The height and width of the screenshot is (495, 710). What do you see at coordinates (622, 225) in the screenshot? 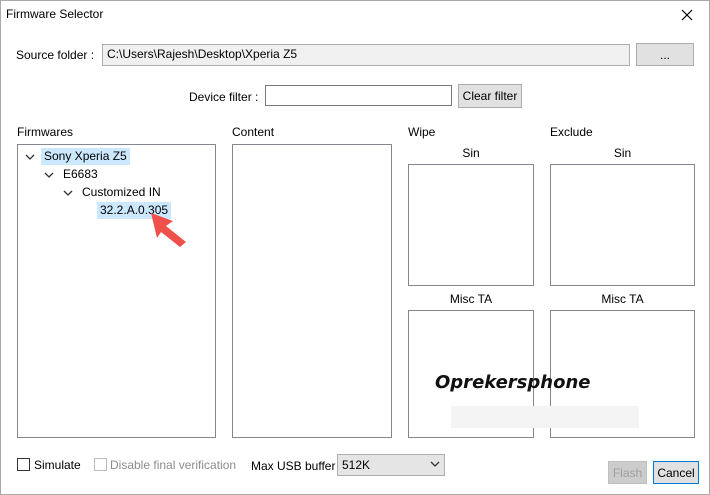
I see `exclude-sin-list` at bounding box center [622, 225].